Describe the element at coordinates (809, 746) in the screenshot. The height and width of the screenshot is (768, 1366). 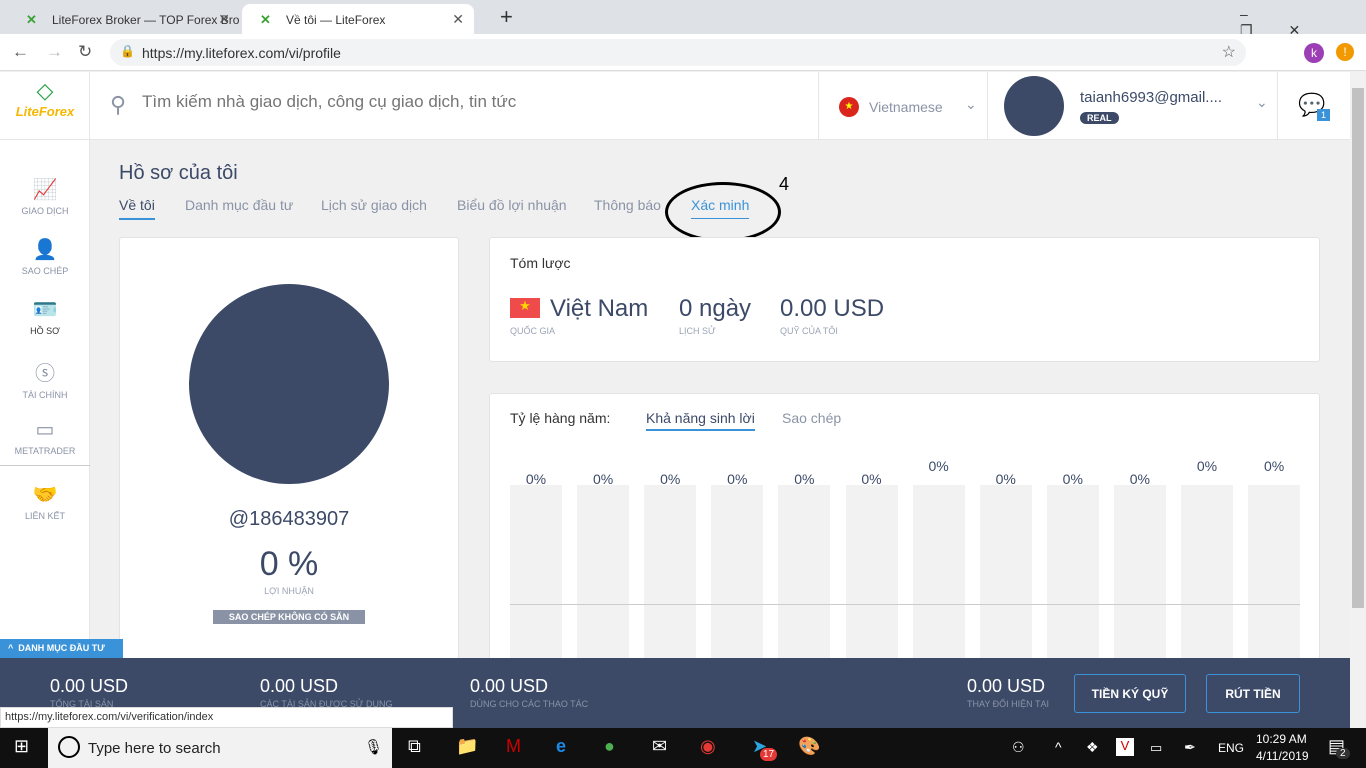
I see `paint-icon: 🎨` at that location.